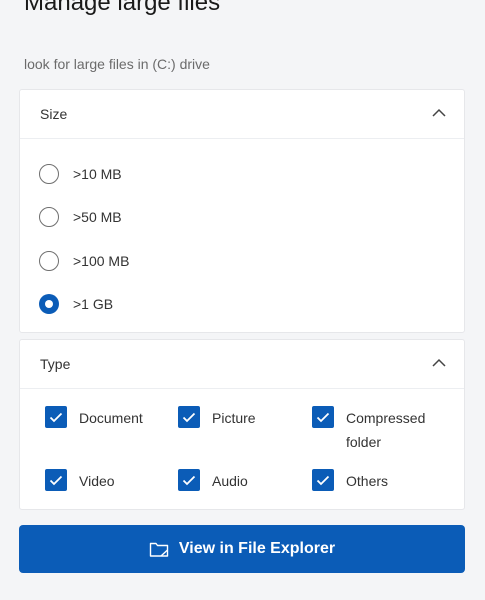 The height and width of the screenshot is (600, 485). What do you see at coordinates (101, 261) in the screenshot?
I see `size-option-label: >100 MB` at bounding box center [101, 261].